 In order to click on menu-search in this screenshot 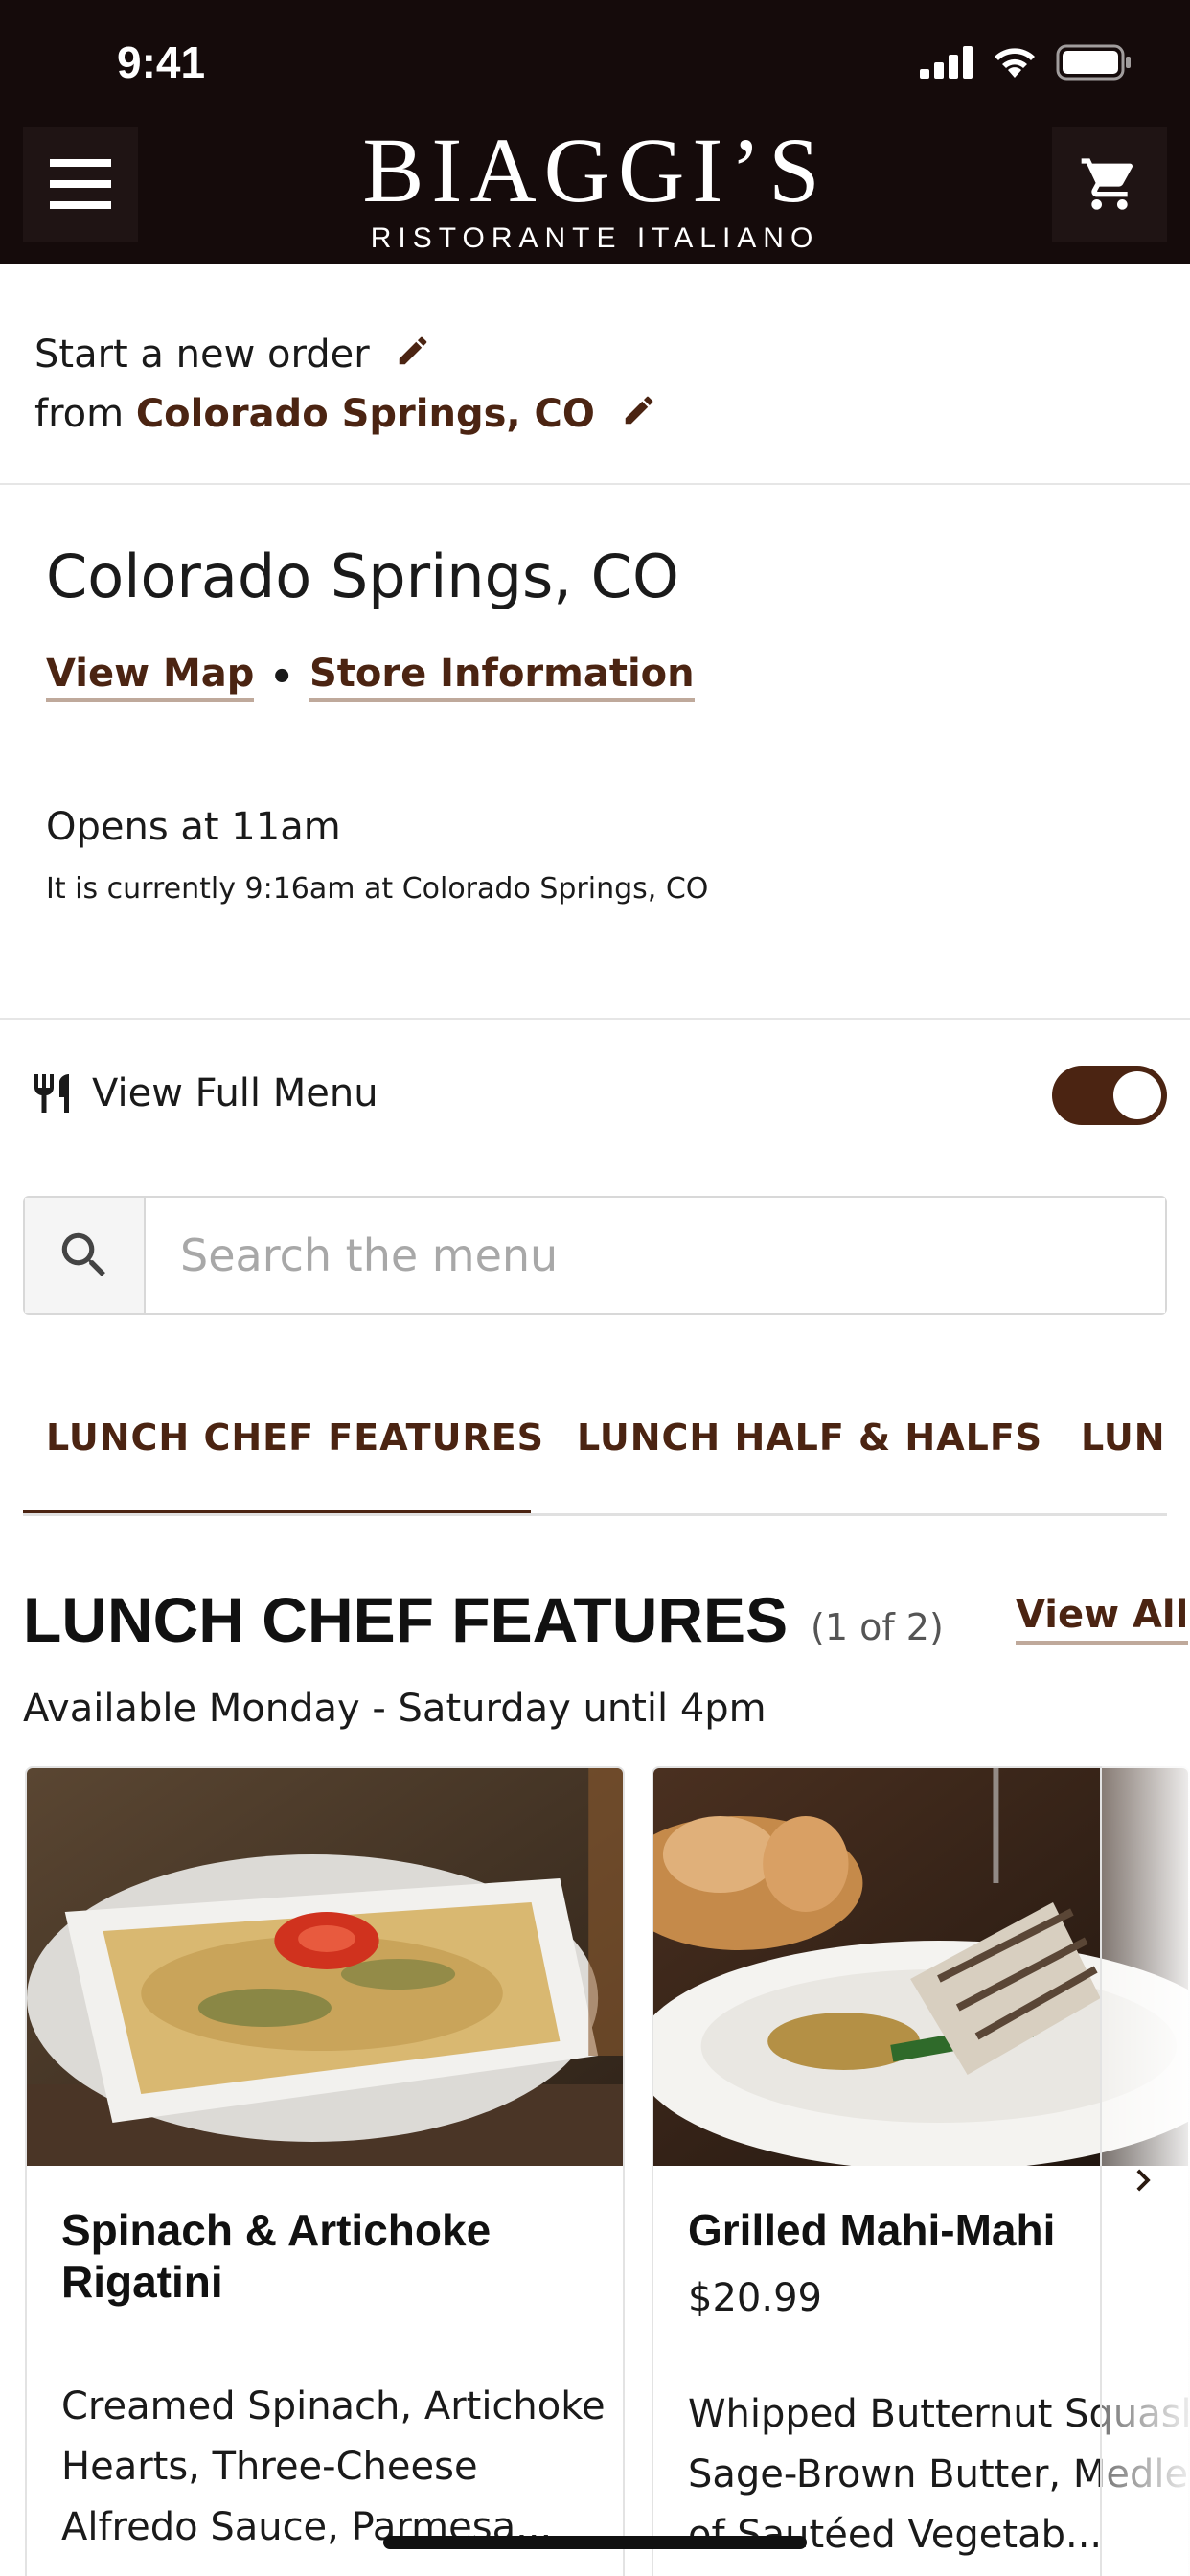, I will do `click(595, 1255)`.